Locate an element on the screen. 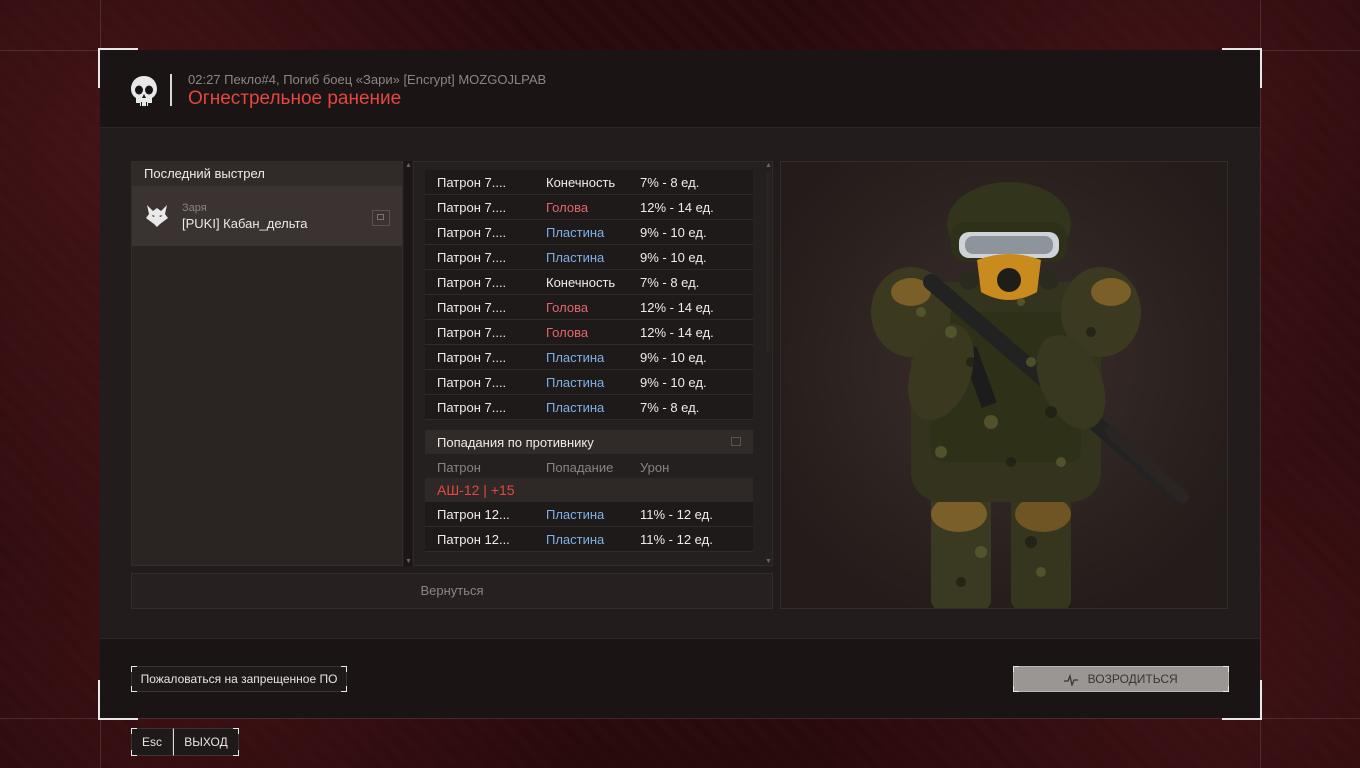 The width and height of the screenshot is (1360, 768). weapon-row: АШ-12 | +15 is located at coordinates (589, 490).